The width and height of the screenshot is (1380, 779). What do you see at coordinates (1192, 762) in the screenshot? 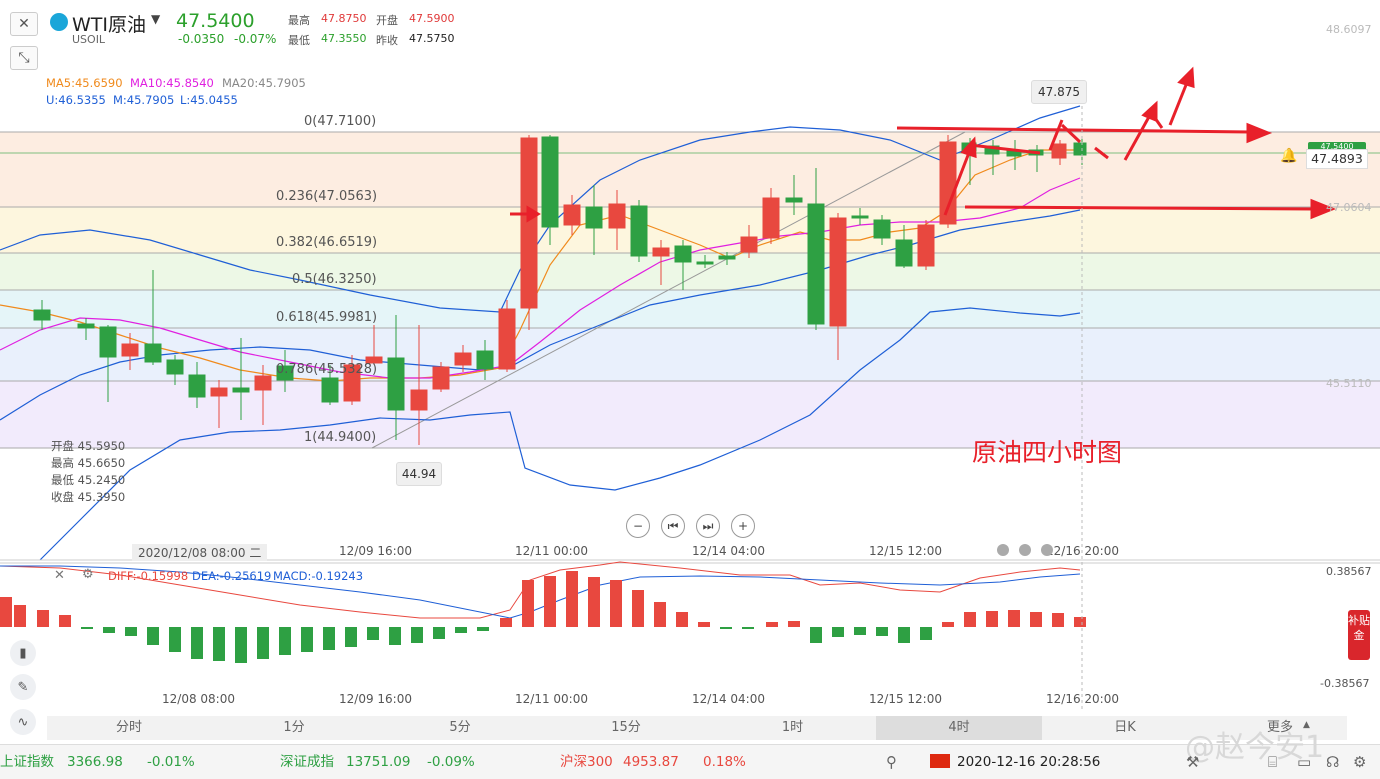
I see `tool-icon: ⚒` at bounding box center [1192, 762].